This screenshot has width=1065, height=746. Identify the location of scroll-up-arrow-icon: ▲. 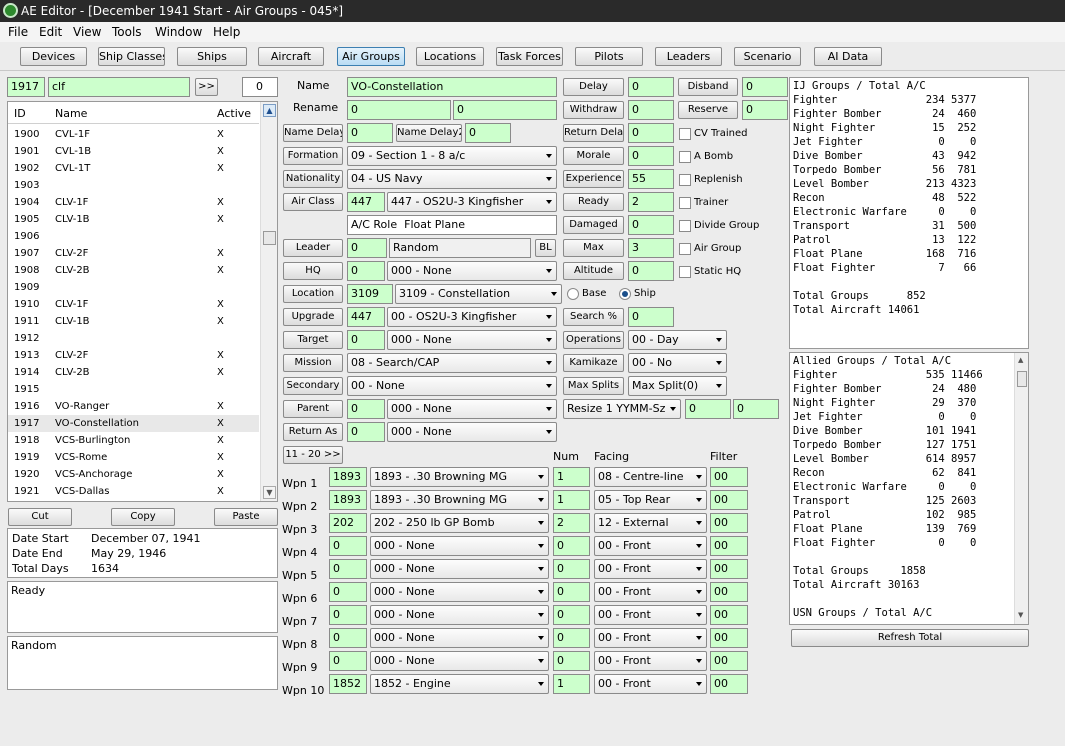
(269, 110).